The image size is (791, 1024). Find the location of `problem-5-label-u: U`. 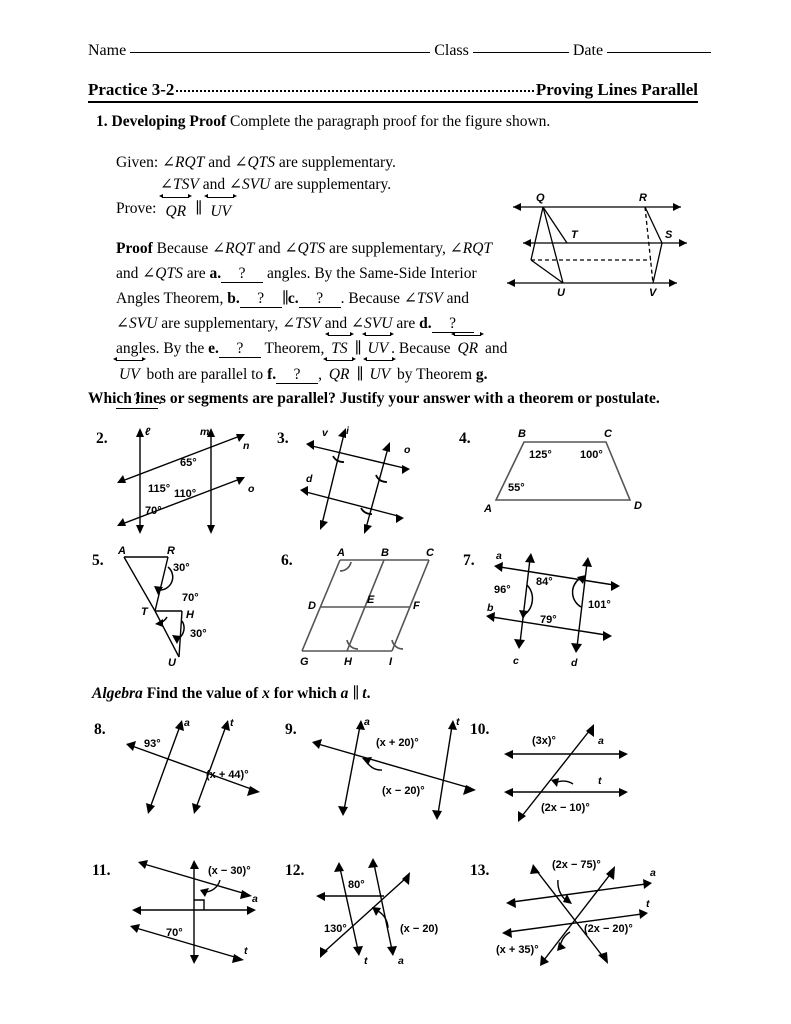

problem-5-label-u: U is located at coordinates (172, 663).